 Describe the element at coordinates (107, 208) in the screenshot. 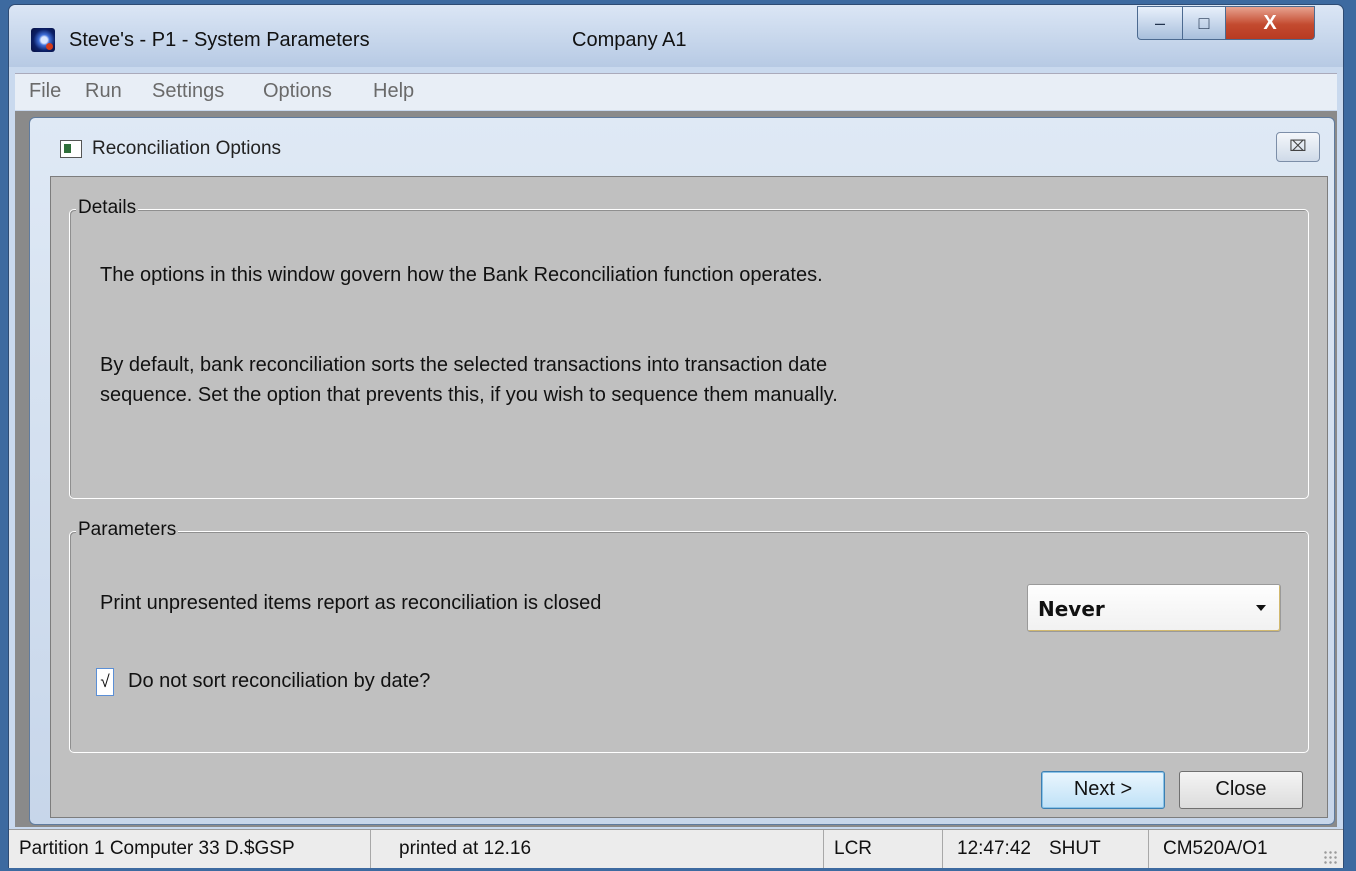

I see `details-legend: Details` at that location.